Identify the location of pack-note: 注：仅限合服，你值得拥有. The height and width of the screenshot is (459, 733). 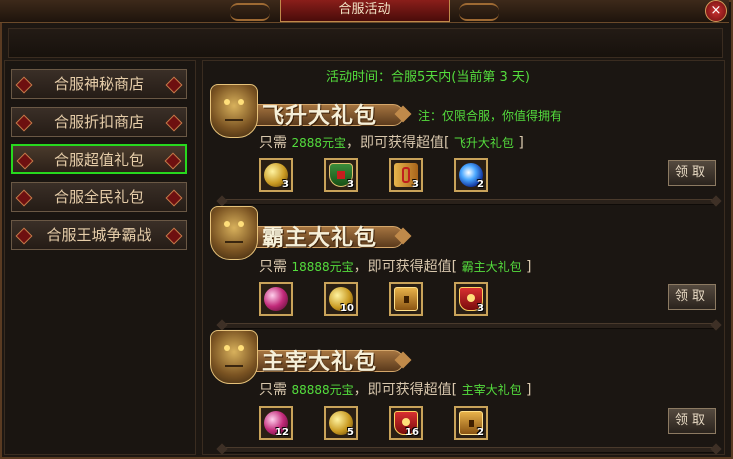
(490, 116).